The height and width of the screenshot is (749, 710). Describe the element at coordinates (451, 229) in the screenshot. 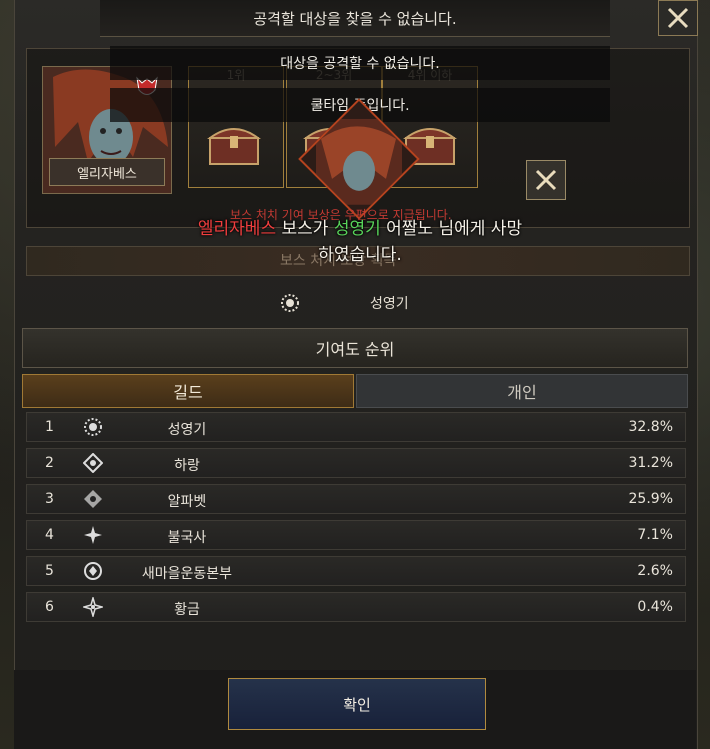

I see `death-text-2: 어짤노 님에게 사망` at that location.